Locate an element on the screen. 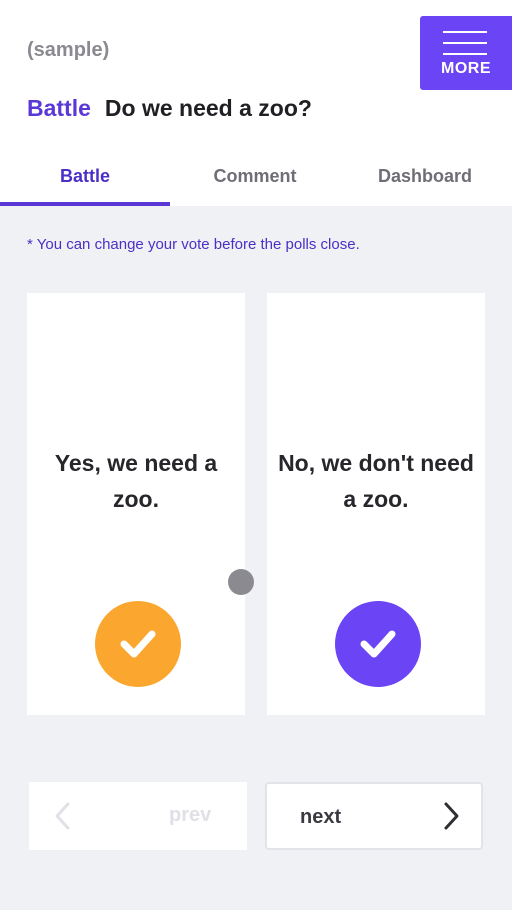 This screenshot has width=512, height=910. tab-comment: Comment is located at coordinates (255, 183).